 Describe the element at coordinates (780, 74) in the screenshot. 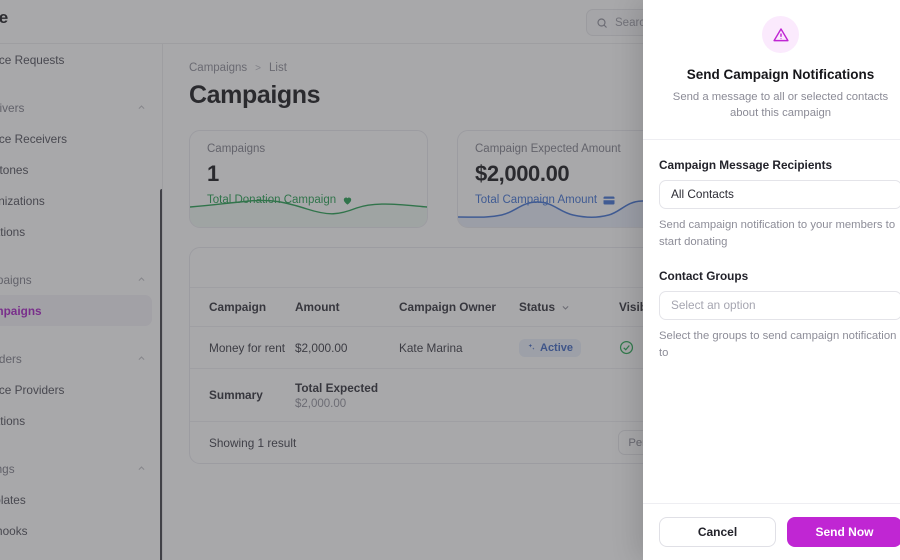

I see `modal-title: Send Campaign Notifications` at that location.